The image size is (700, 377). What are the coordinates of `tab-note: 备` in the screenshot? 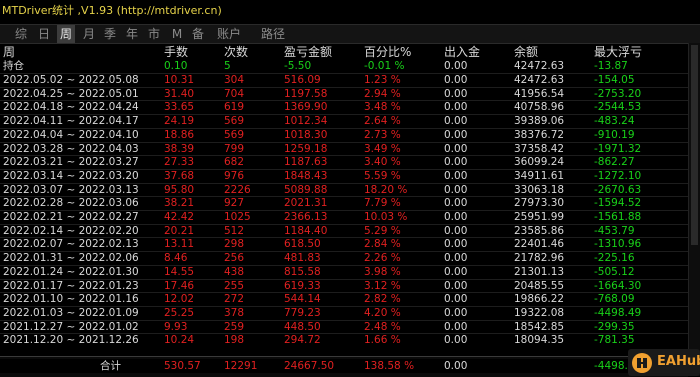 It's located at (198, 34).